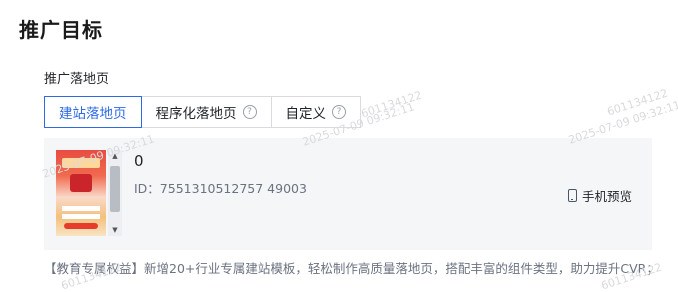 This screenshot has width=678, height=292. What do you see at coordinates (115, 230) in the screenshot?
I see `scroll-down-arrow-icon: ▼` at bounding box center [115, 230].